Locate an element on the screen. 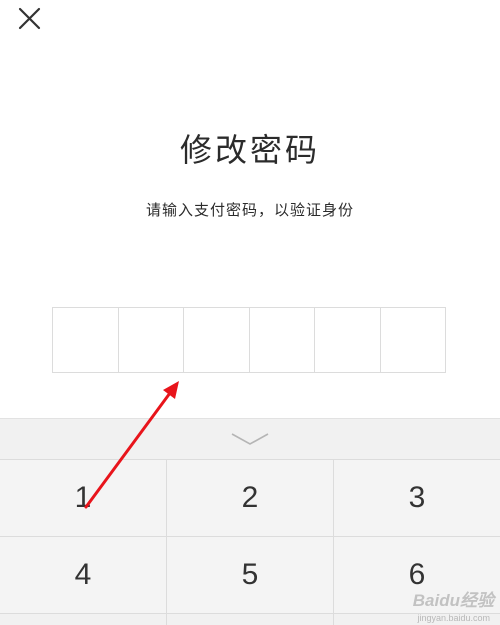  key-4: 4 is located at coordinates (83, 575).